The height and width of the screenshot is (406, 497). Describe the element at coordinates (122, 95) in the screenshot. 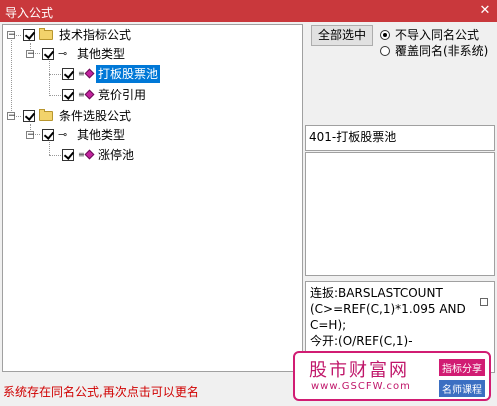

I see `tree-node-label: 竞价引用` at that location.